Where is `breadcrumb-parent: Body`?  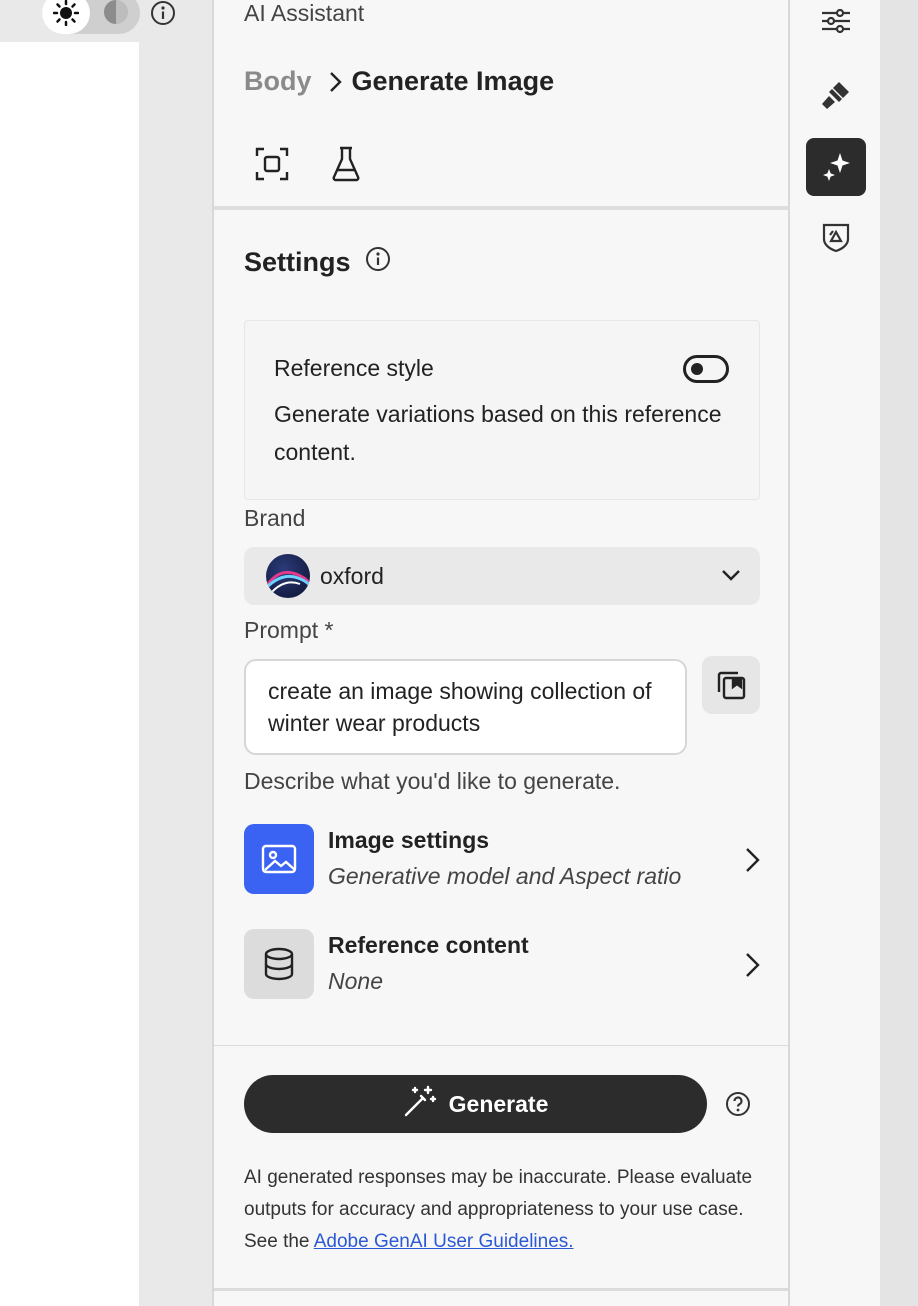 breadcrumb-parent: Body is located at coordinates (278, 81).